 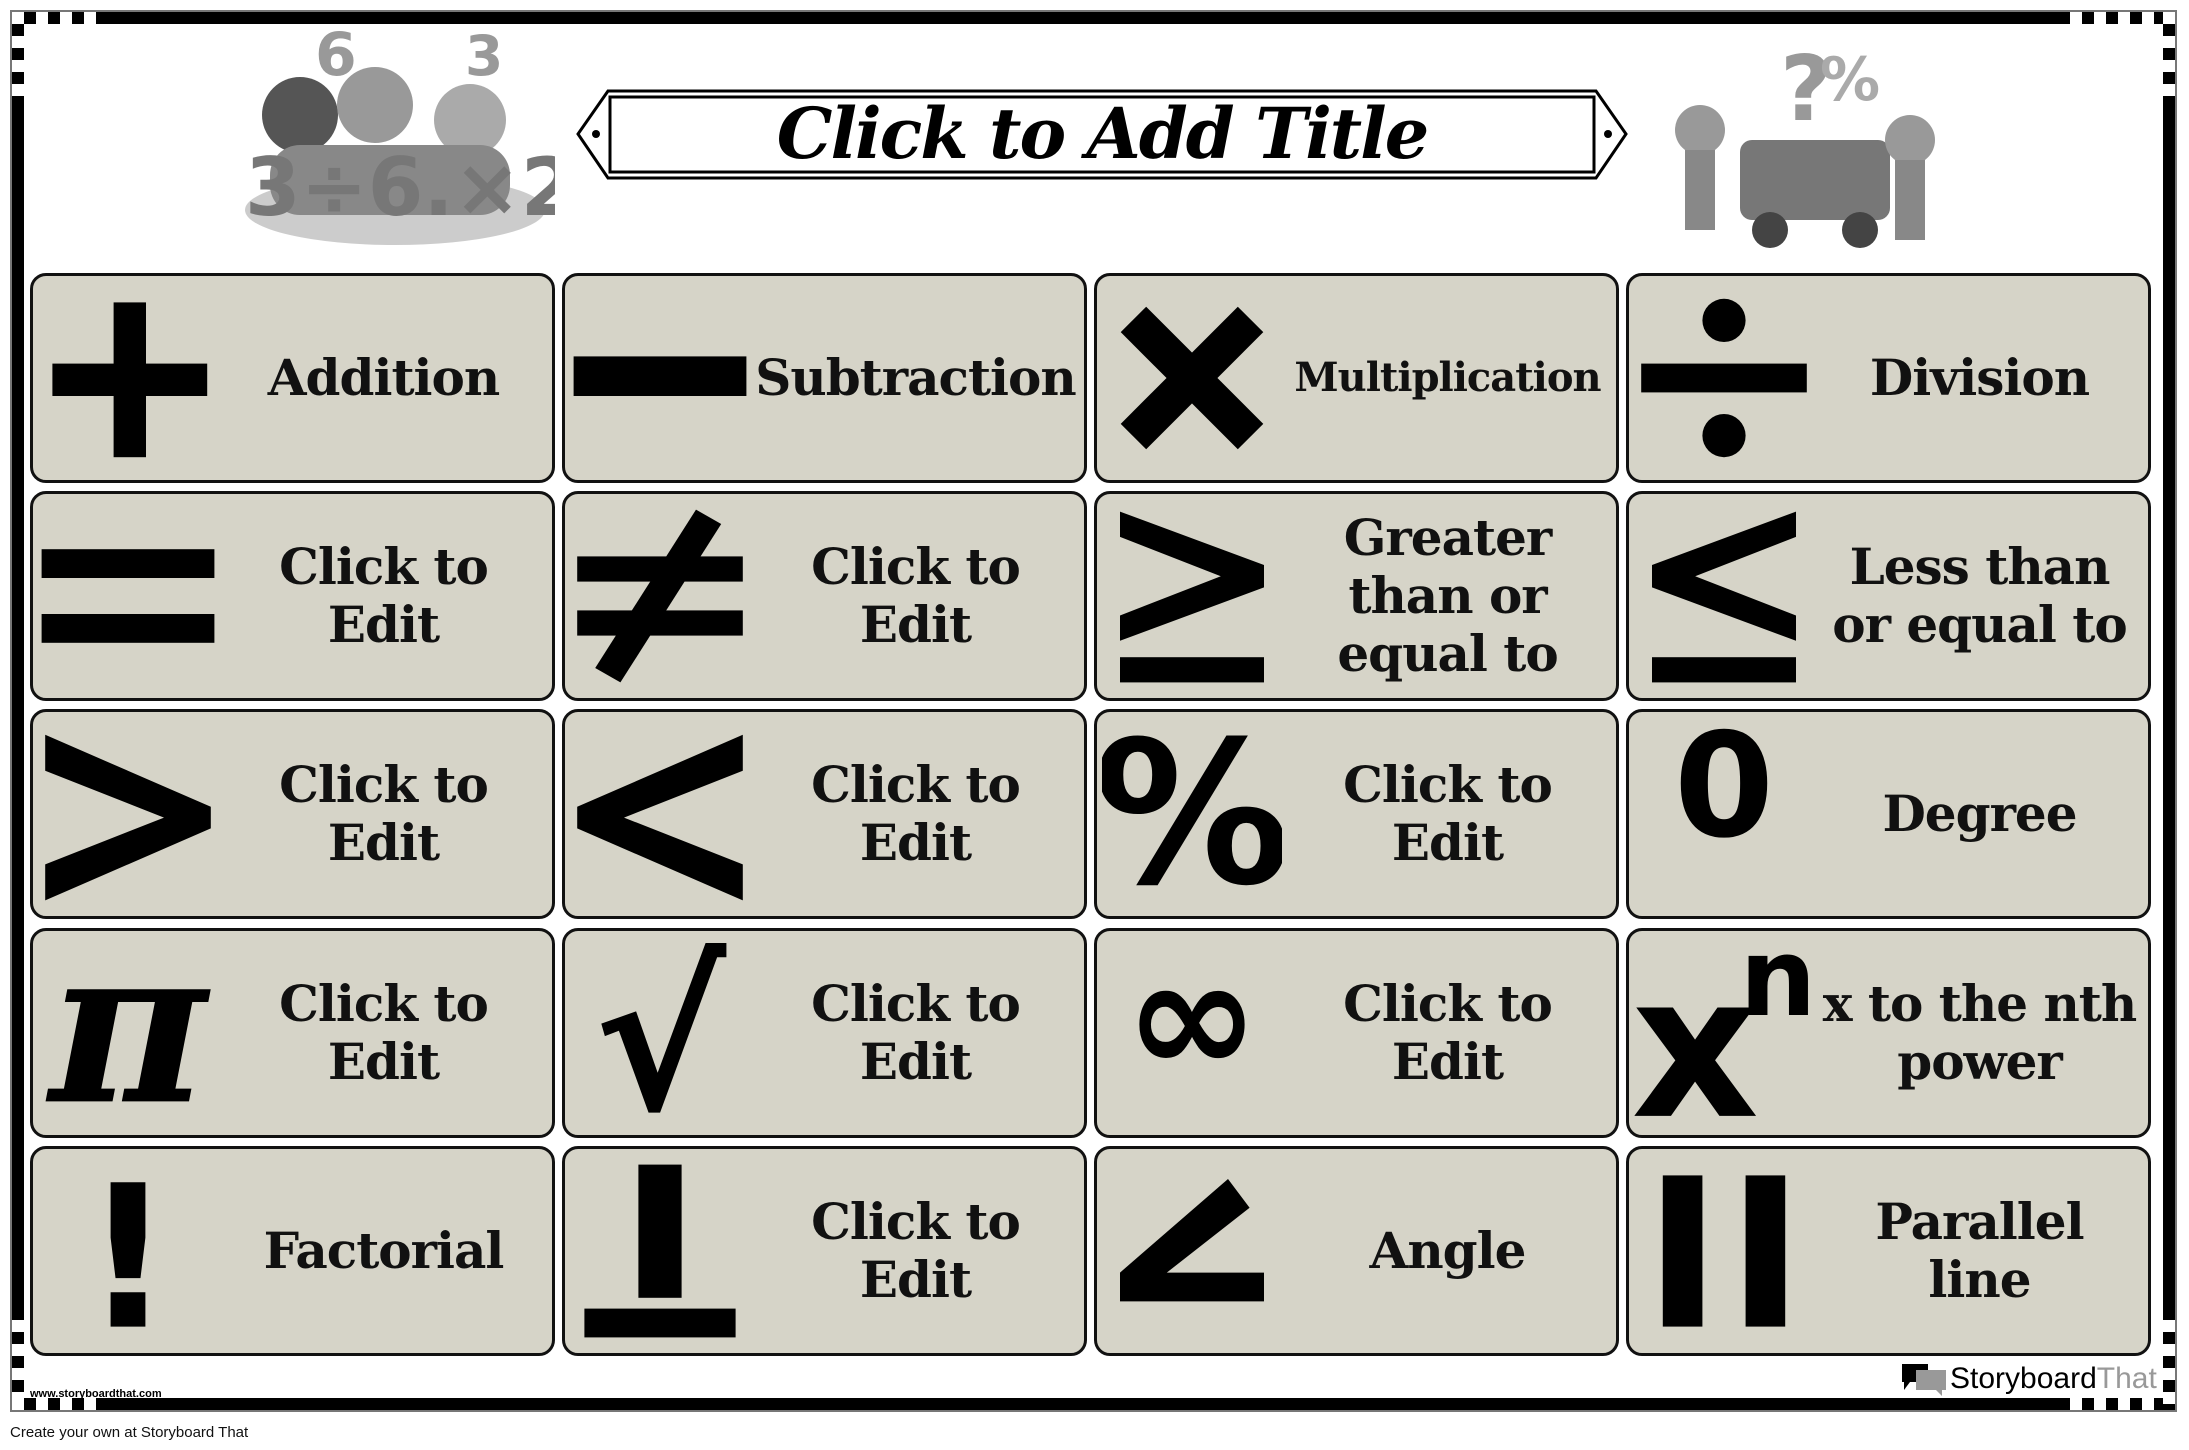 What do you see at coordinates (484, 56) in the screenshot?
I see `svg-text: 3` at bounding box center [484, 56].